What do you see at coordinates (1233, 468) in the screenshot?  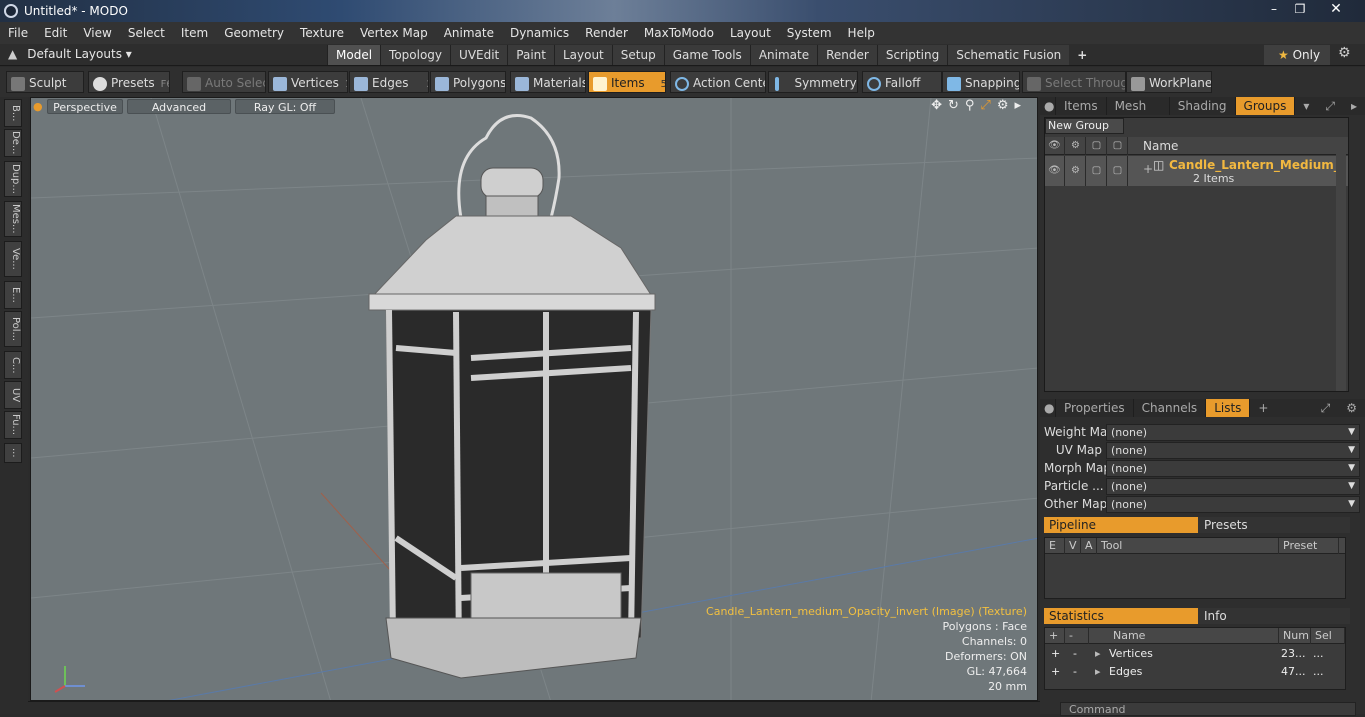 I see `morph-map-select: (none) ▼` at bounding box center [1233, 468].